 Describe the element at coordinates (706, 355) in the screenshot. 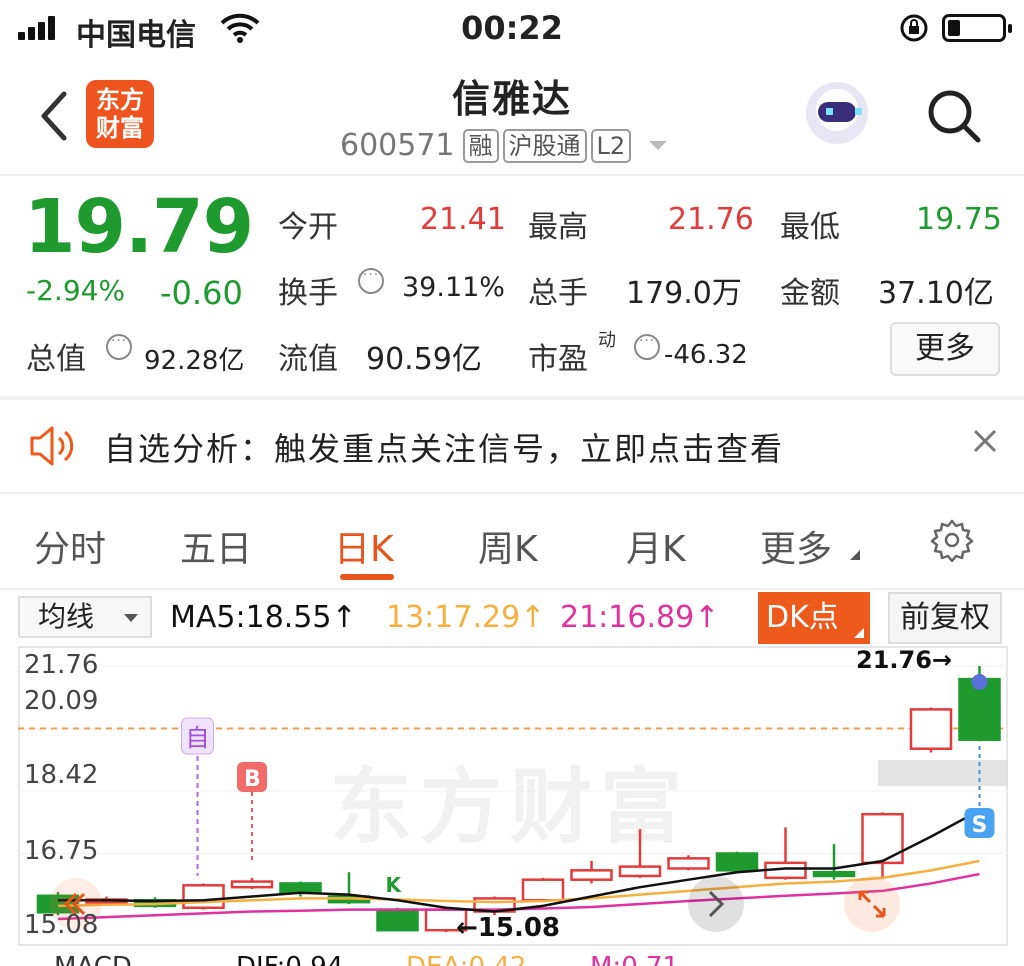

I see `pe-value: -46.32` at that location.